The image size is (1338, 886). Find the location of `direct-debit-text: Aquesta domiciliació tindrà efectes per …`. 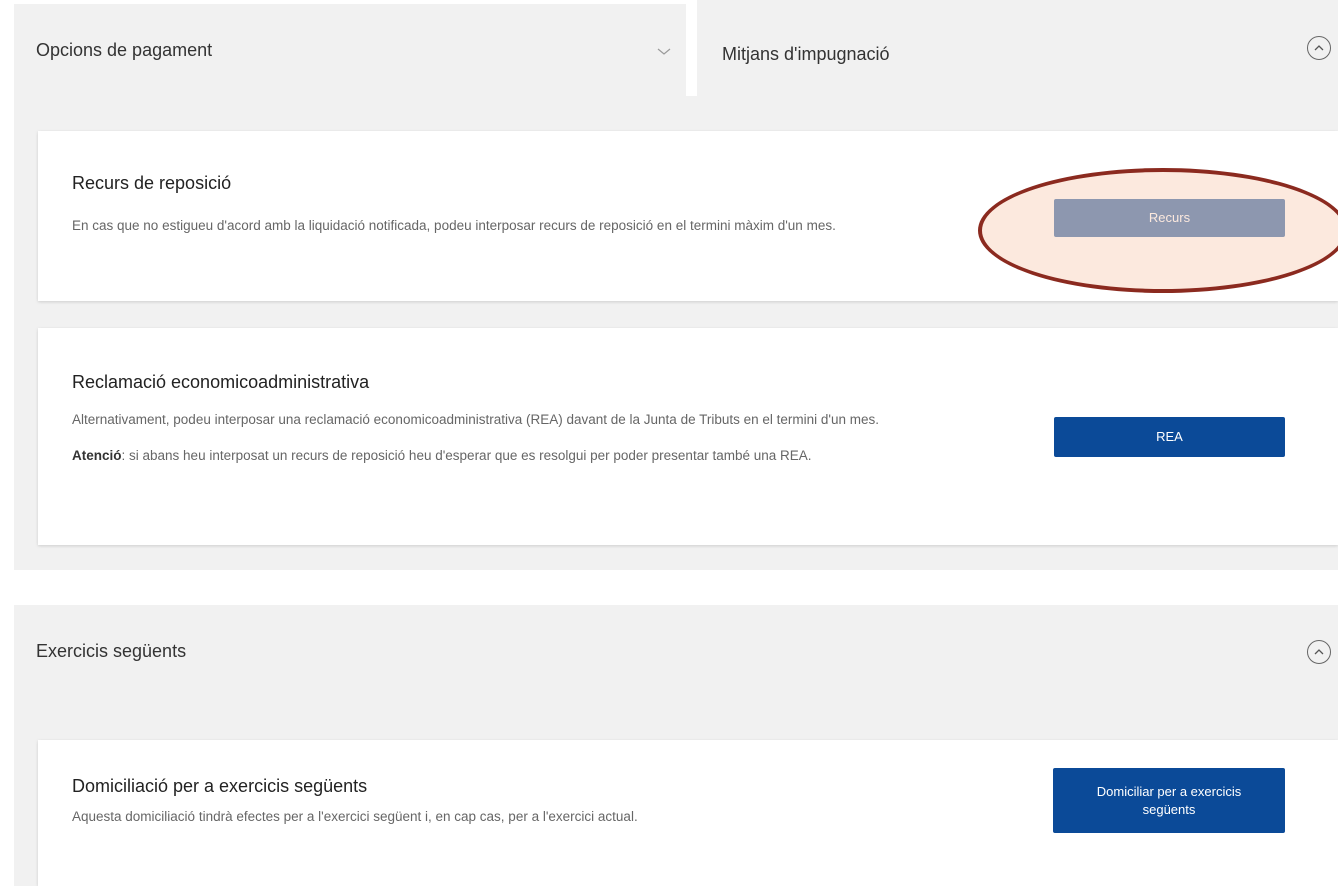

direct-debit-text: Aquesta domiciliació tindrà efectes per … is located at coordinates (355, 816).